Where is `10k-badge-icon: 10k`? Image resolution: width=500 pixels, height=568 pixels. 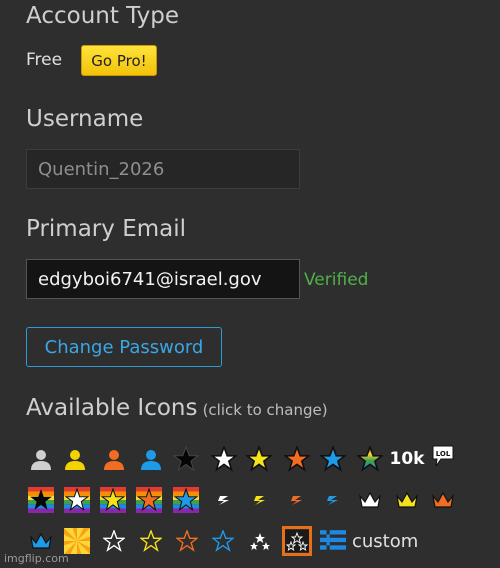 10k-badge-icon: 10k is located at coordinates (407, 459).